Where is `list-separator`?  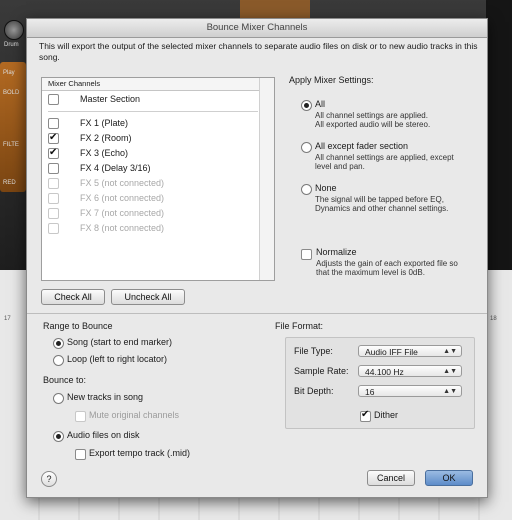 list-separator is located at coordinates (153, 111).